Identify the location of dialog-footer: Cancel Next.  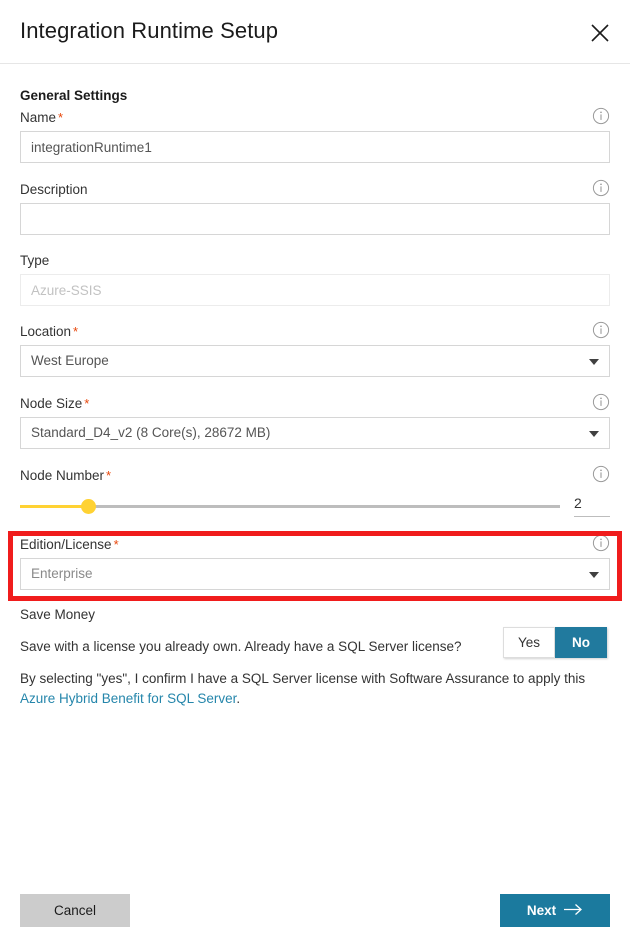
(315, 917).